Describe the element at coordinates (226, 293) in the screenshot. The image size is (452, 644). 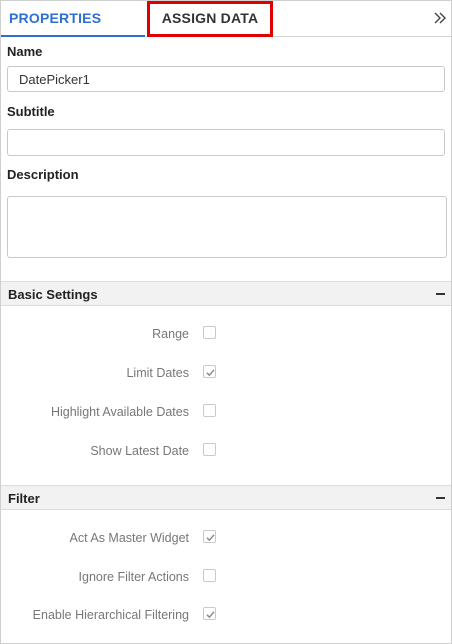
I see `section-header-basic-settings: Basic Settings` at that location.